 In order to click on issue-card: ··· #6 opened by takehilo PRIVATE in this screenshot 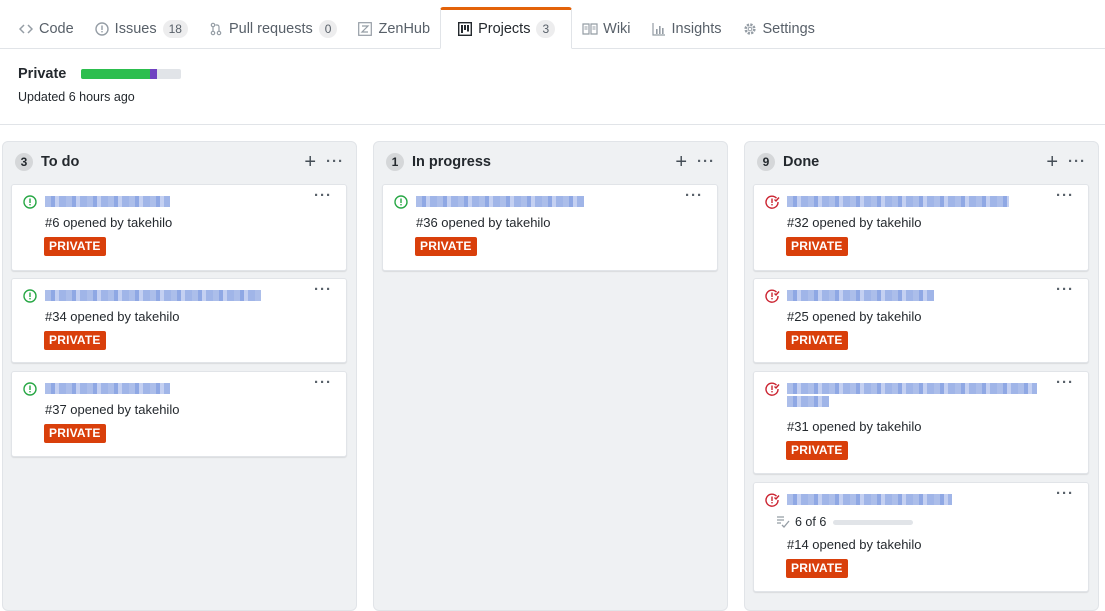, I will do `click(179, 227)`.